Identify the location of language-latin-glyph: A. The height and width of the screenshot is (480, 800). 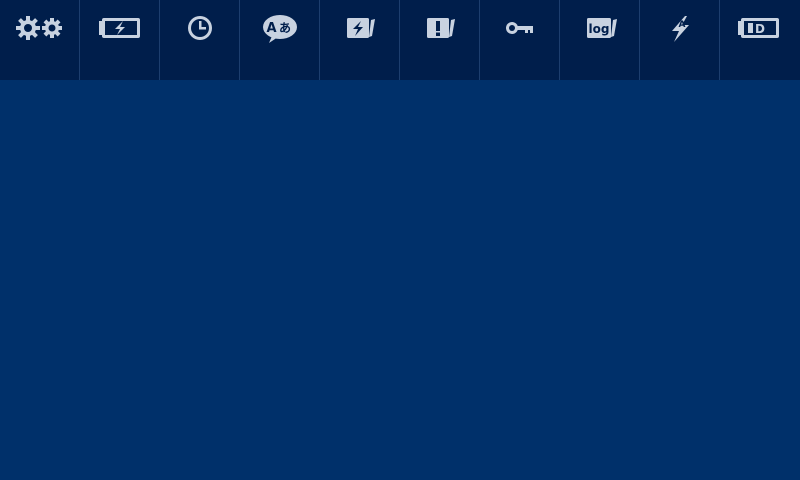
(271, 28).